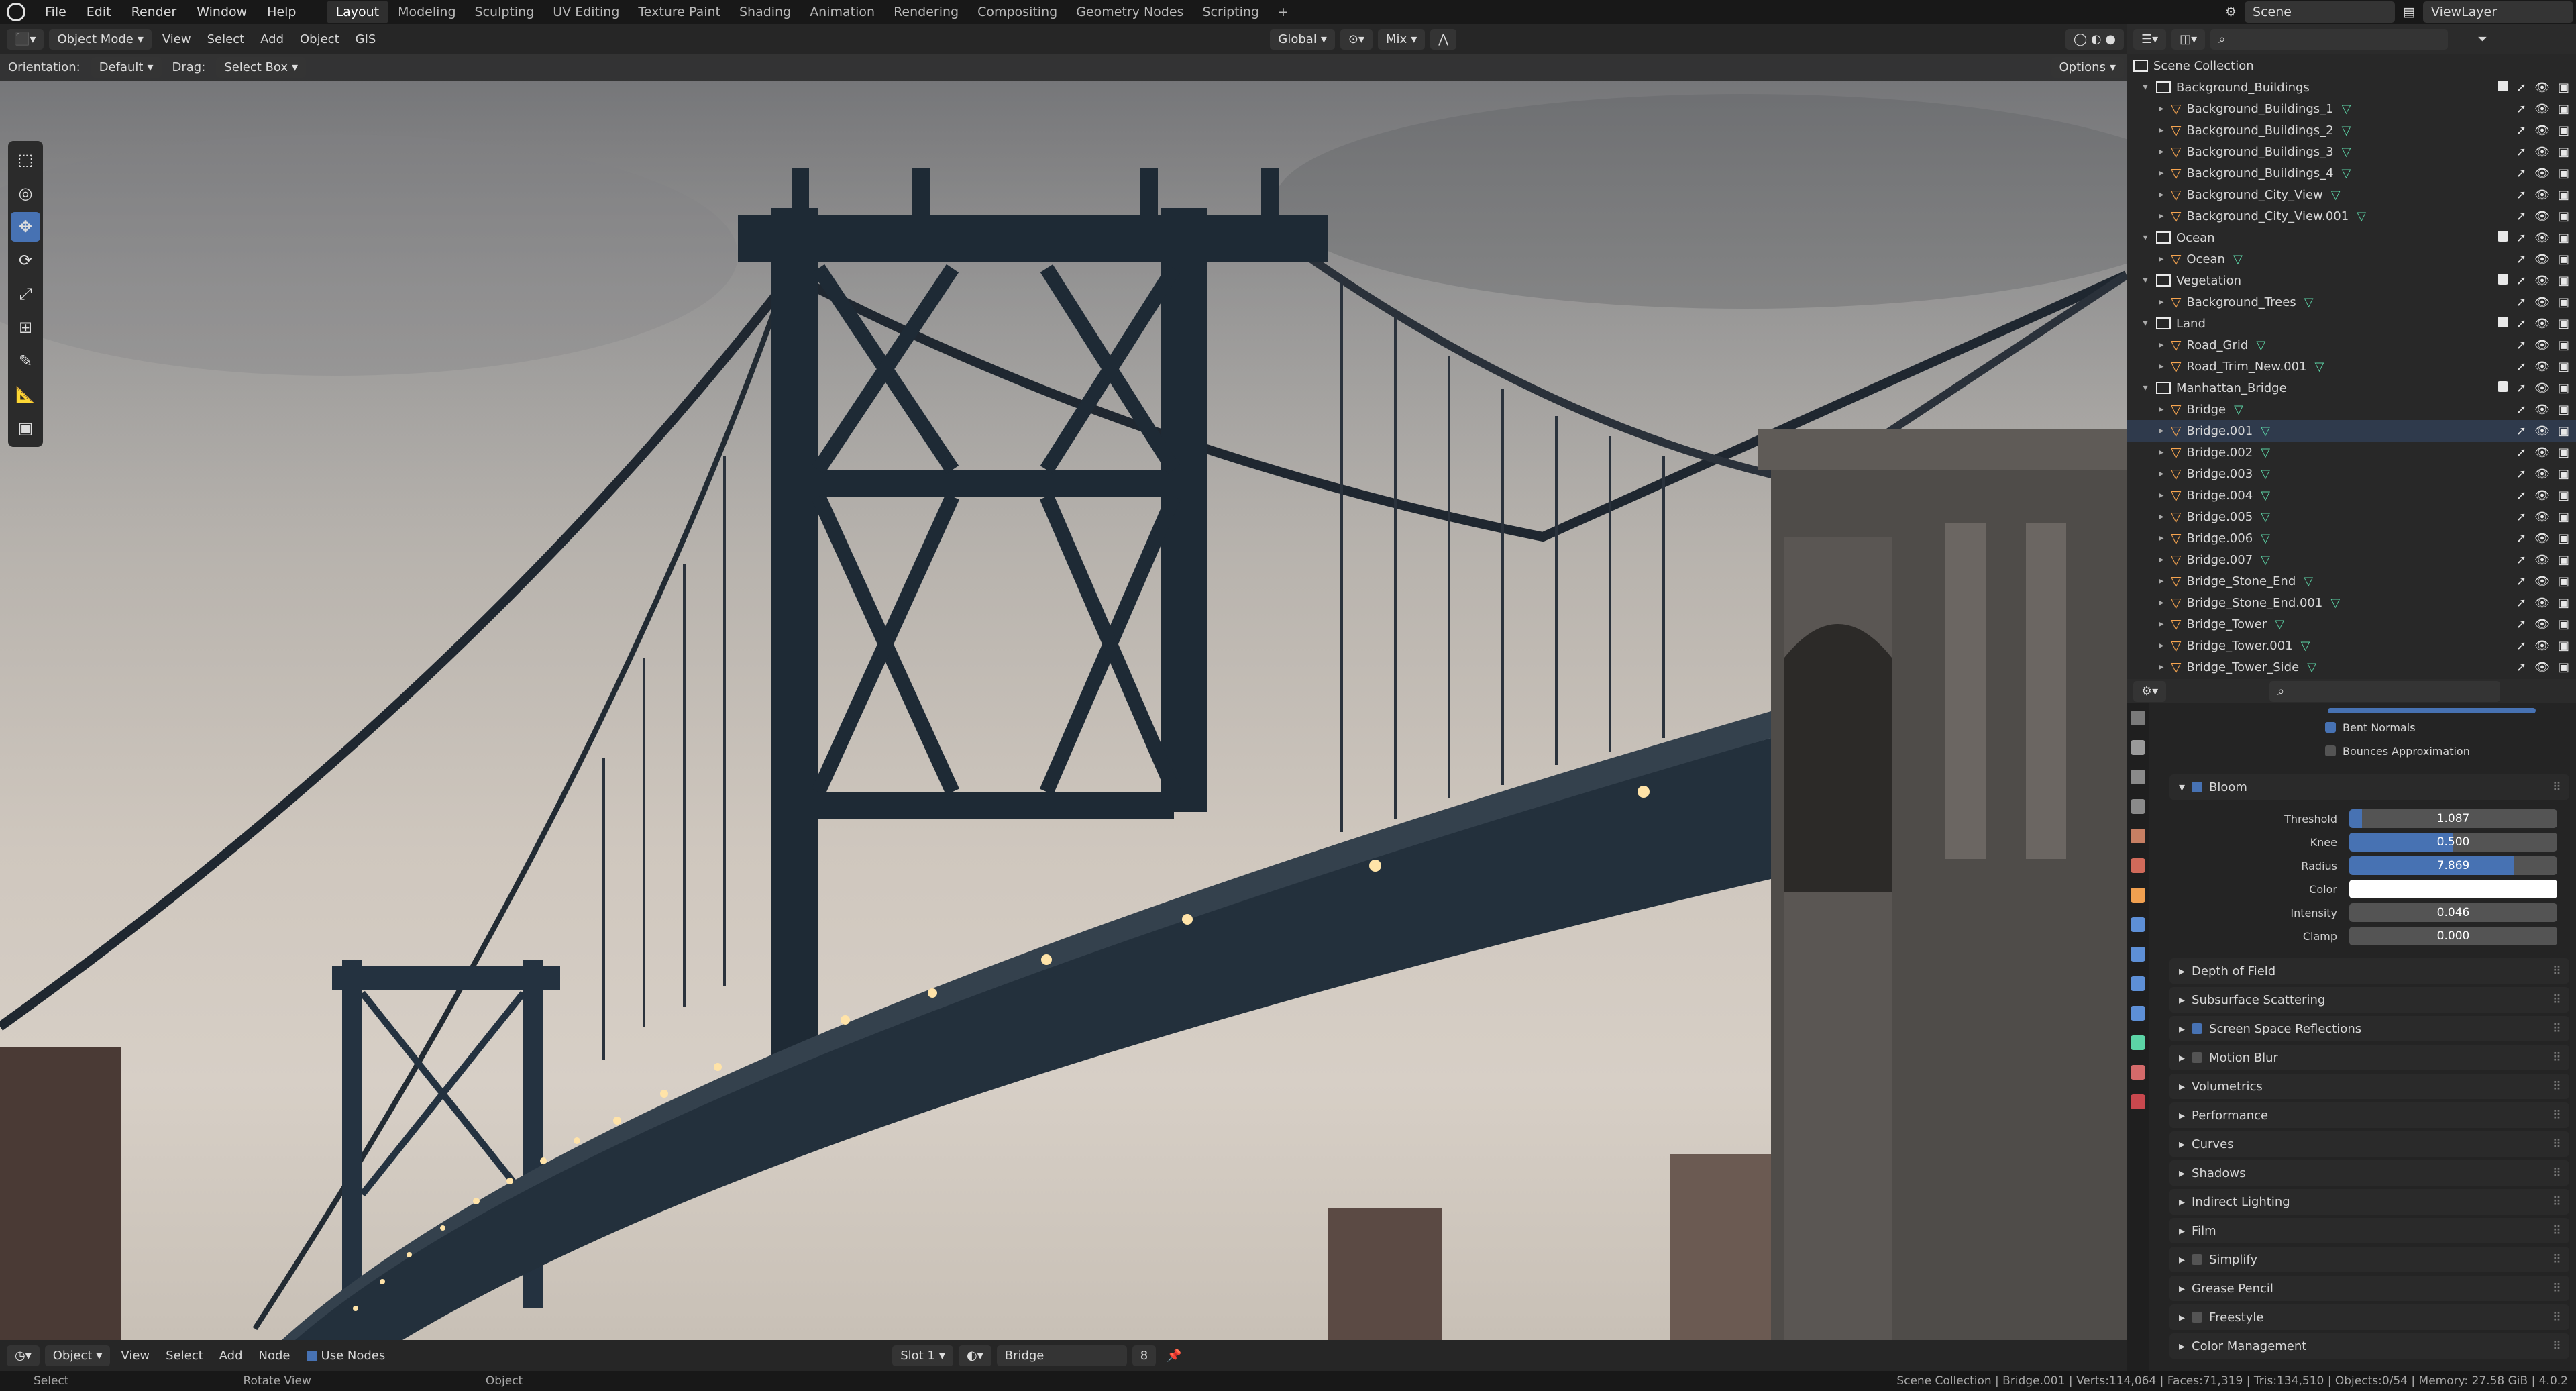 This screenshot has width=2576, height=1391. What do you see at coordinates (2351, 452) in the screenshot?
I see `outliner-row: ▸ ▽ Bridge.002 ▽ ➚ 👁 ▣` at bounding box center [2351, 452].